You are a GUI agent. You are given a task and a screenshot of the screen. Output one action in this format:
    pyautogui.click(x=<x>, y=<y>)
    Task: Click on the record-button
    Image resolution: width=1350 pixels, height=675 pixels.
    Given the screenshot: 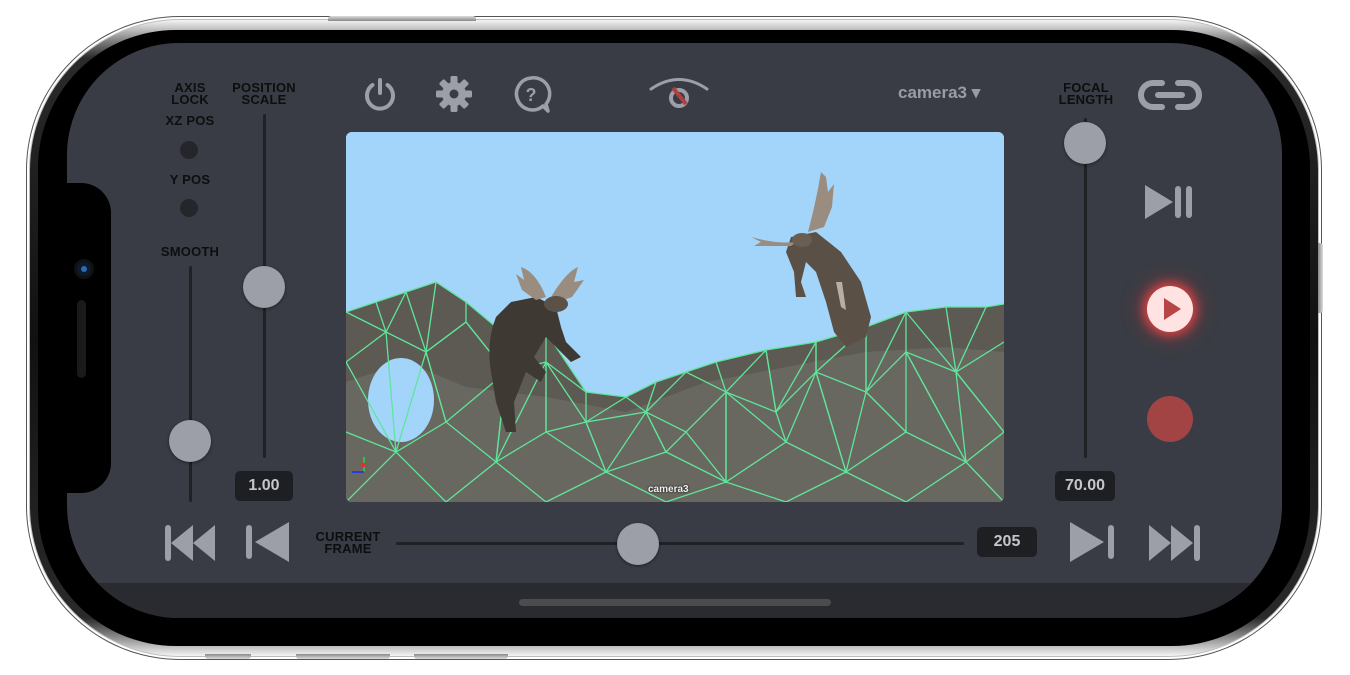 What is the action you would take?
    pyautogui.click(x=1170, y=419)
    